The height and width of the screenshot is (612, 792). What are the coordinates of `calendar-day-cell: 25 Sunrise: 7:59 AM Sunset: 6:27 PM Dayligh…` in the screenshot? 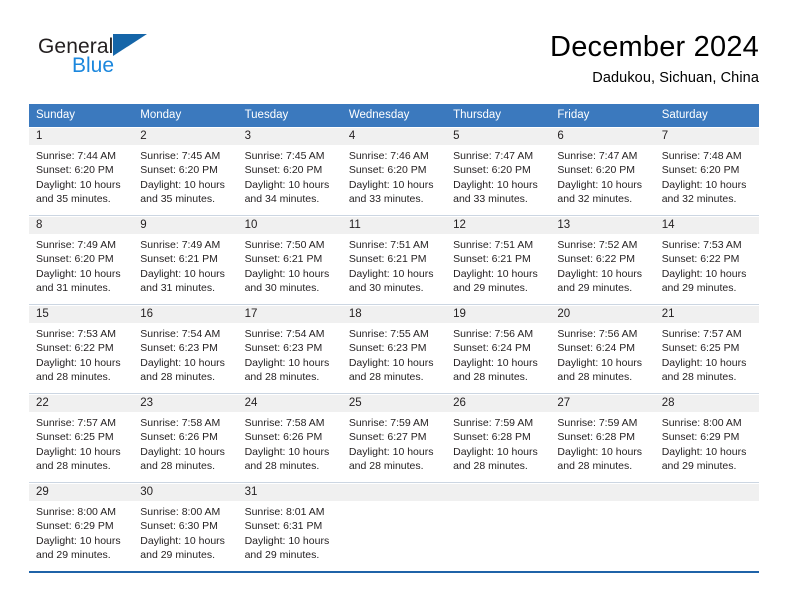 It's located at (394, 438).